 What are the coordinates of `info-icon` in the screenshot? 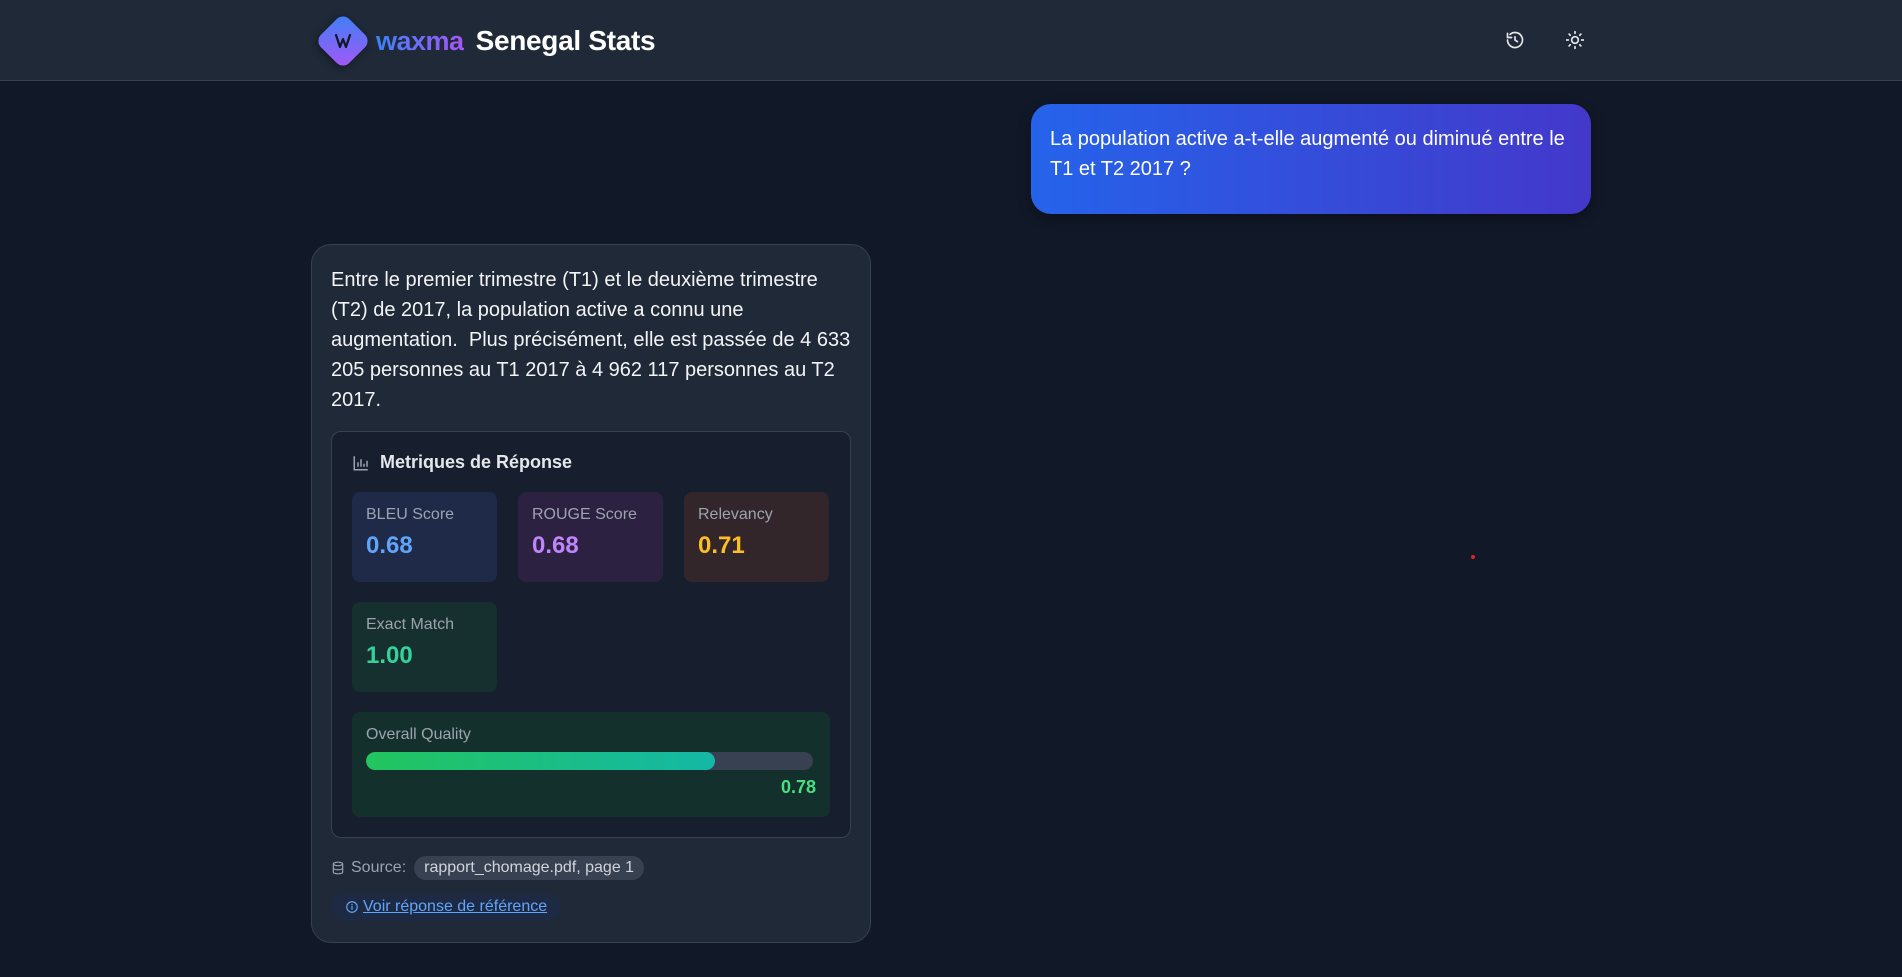 It's located at (352, 907).